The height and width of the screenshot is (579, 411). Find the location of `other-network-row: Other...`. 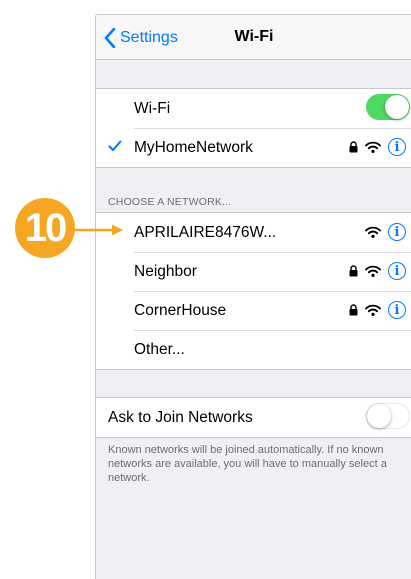

other-network-row: Other... is located at coordinates (253, 349).